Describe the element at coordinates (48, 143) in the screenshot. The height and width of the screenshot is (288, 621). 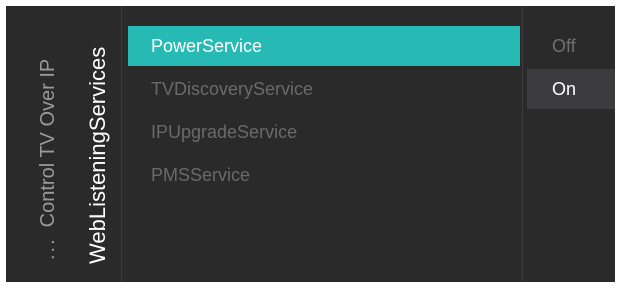
I see `breadcrumb-parent-label: Control TV Over IP` at that location.